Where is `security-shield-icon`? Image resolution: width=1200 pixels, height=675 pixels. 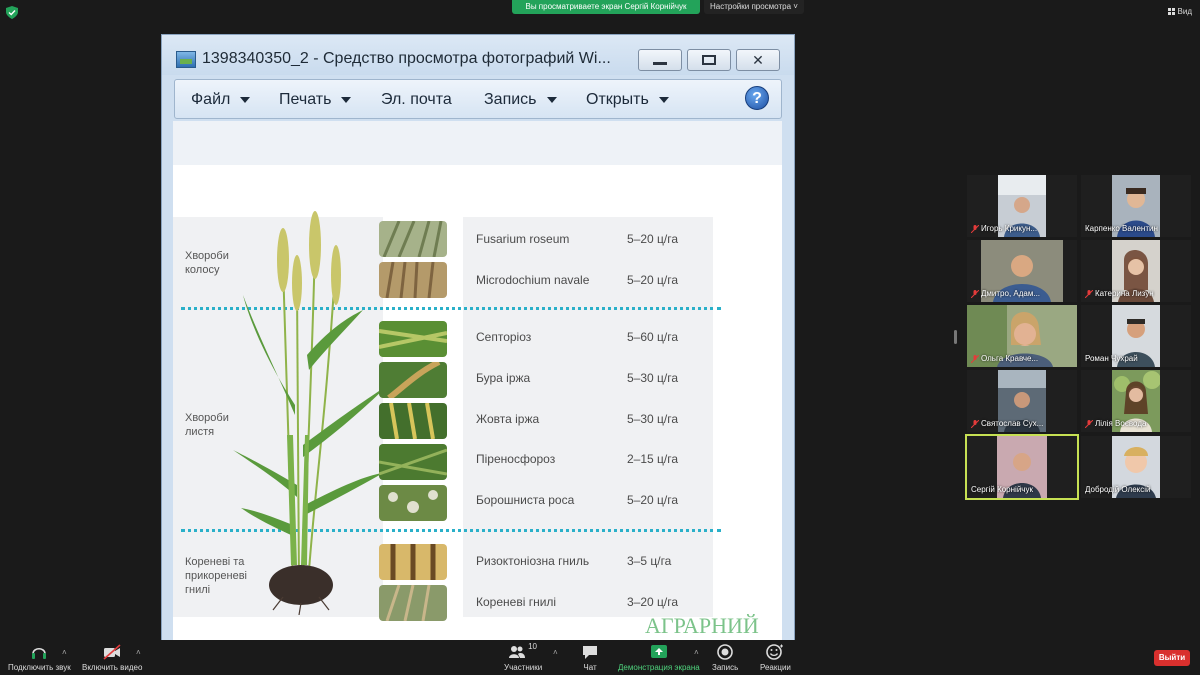 security-shield-icon is located at coordinates (12, 12).